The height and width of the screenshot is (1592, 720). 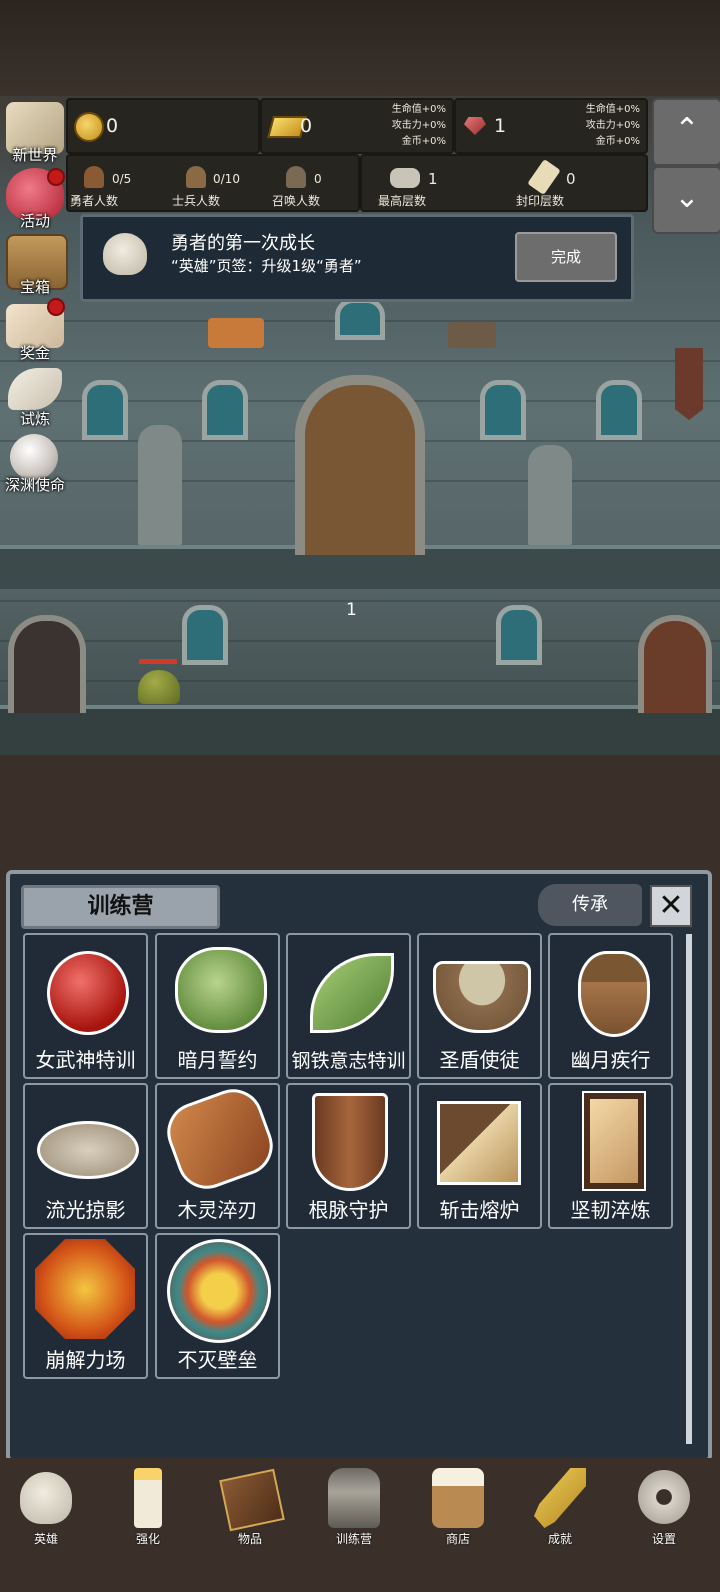 I want to click on seal-floor-label: 封印层数, so click(x=540, y=201).